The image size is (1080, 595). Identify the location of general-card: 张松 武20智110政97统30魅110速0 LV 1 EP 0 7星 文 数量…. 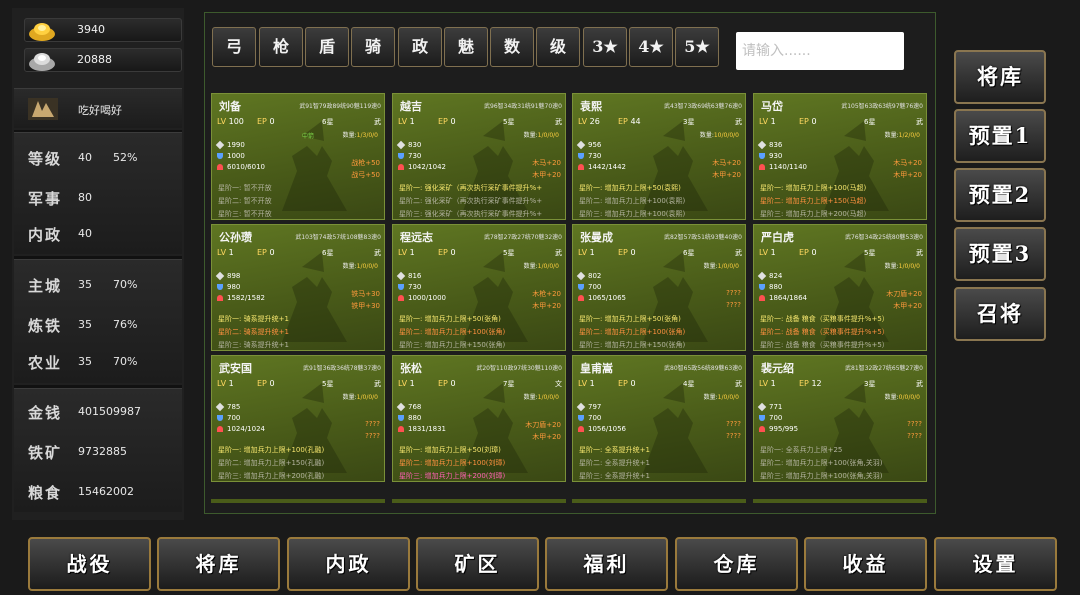
(479, 418).